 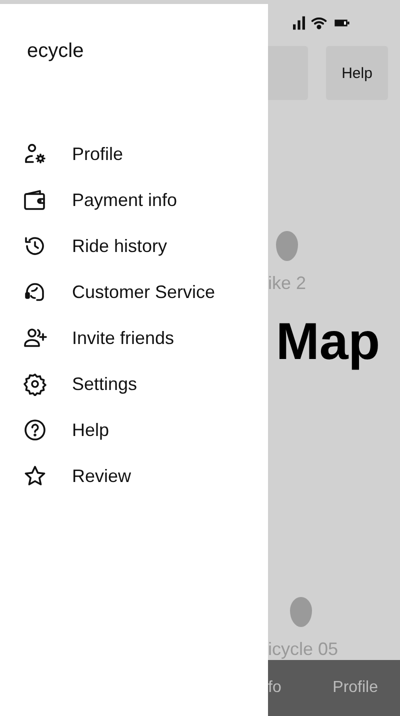 I want to click on menu-item: Profile, so click(x=134, y=154).